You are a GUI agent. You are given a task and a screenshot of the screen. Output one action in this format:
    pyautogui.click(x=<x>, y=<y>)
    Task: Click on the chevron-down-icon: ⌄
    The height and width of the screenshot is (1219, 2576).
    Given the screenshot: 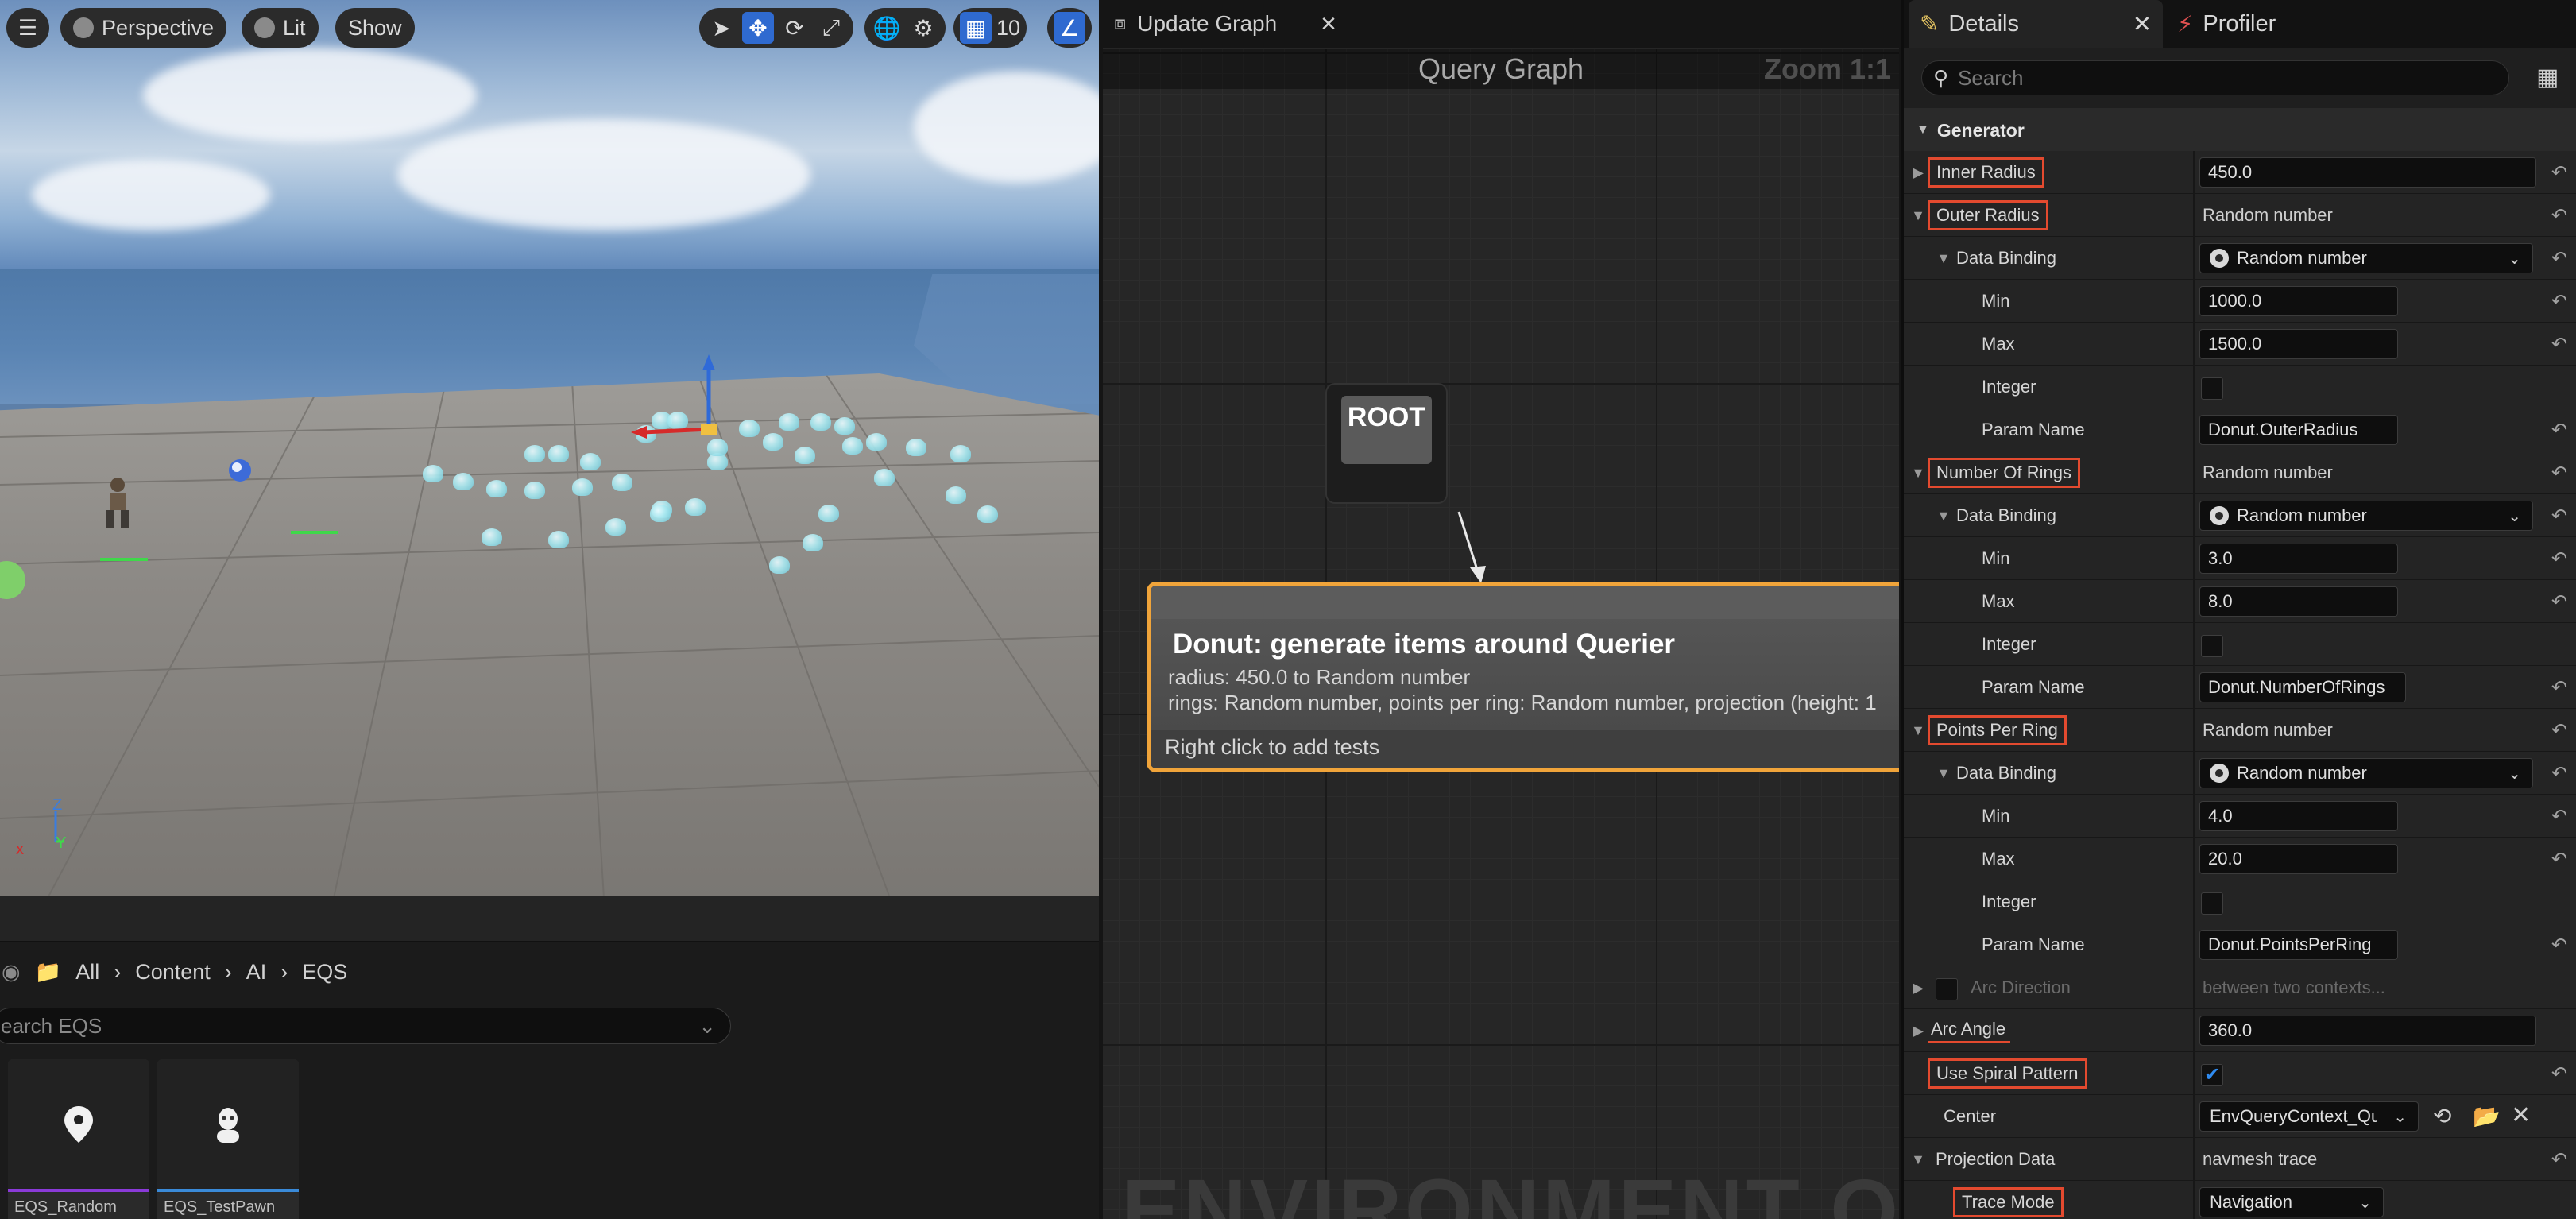 What is the action you would take?
    pyautogui.click(x=707, y=1026)
    